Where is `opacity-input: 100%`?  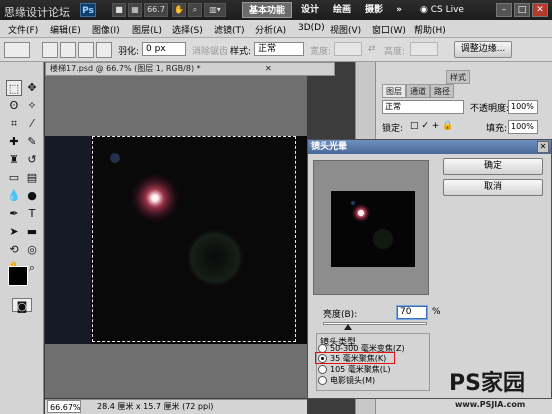 opacity-input: 100% is located at coordinates (523, 107).